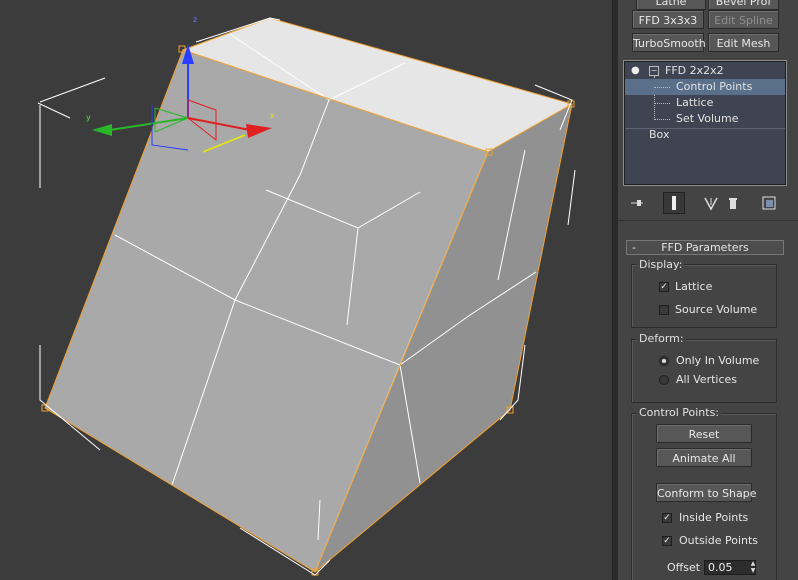  I want to click on pin-stack-icon, so click(637, 203).